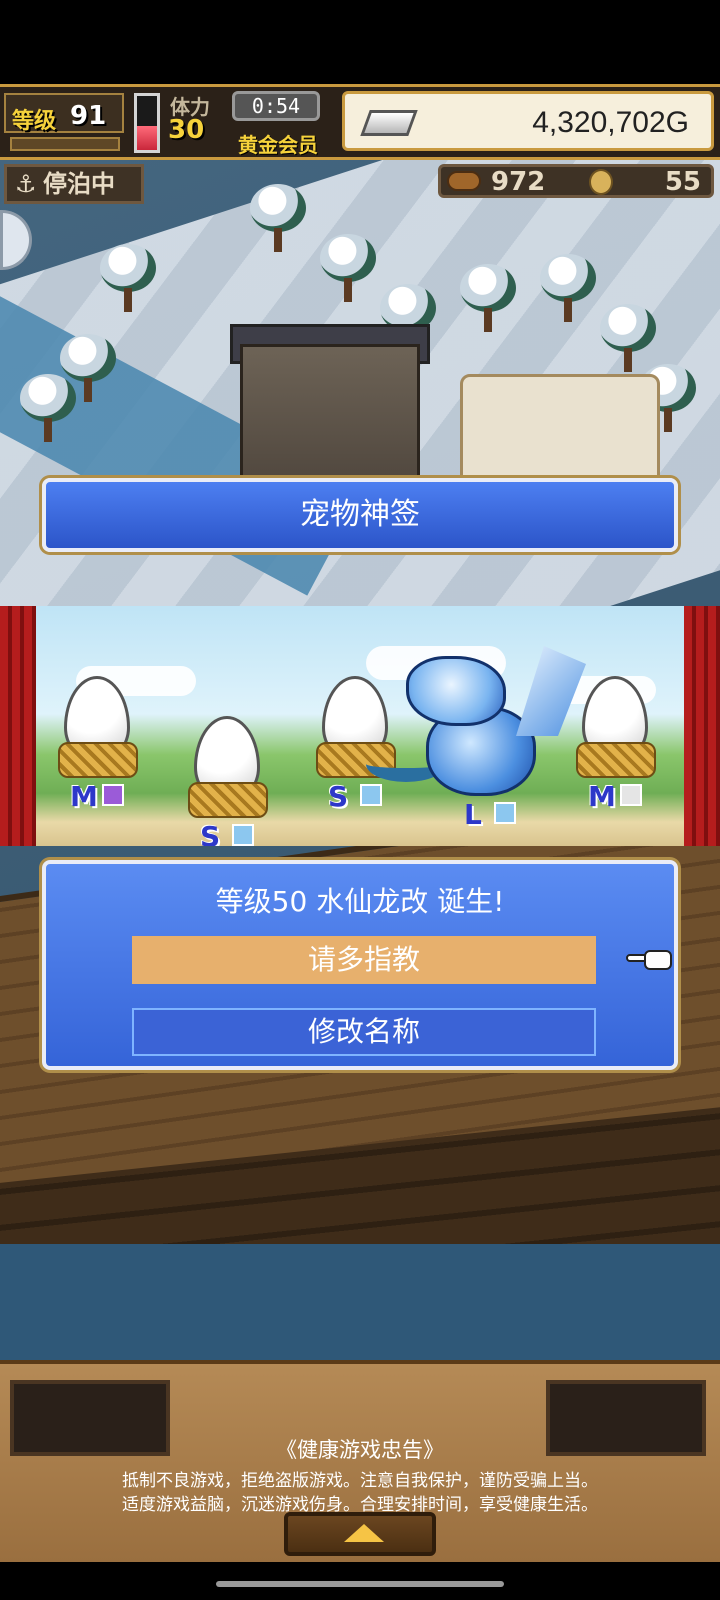 The image size is (720, 1600). What do you see at coordinates (464, 181) in the screenshot?
I see `wood-icon` at bounding box center [464, 181].